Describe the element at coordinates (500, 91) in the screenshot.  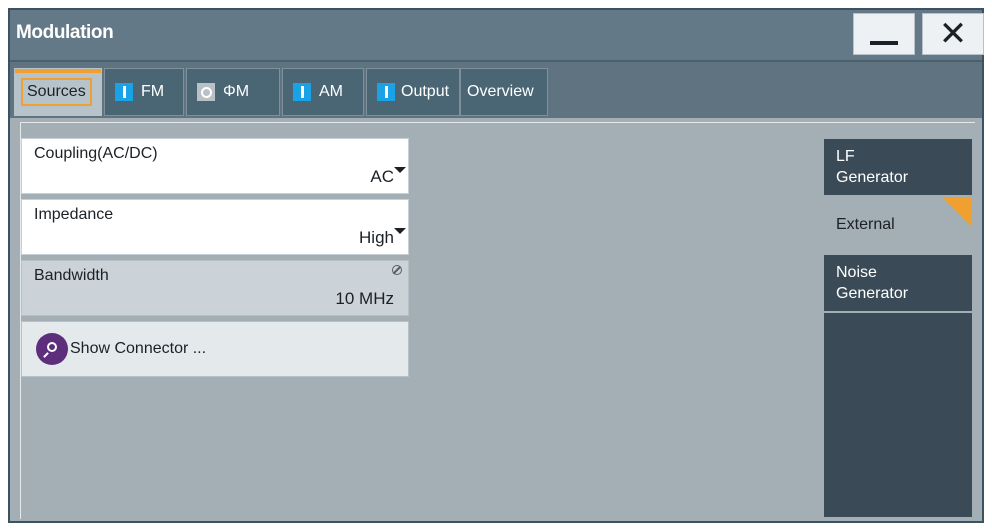
I see `tab-overview-label: Overview` at that location.